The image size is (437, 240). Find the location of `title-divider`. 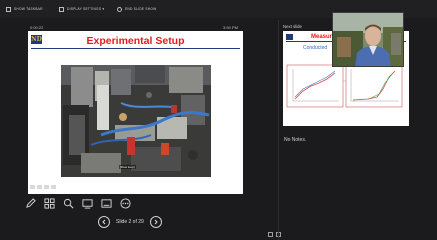

title-divider is located at coordinates (135, 49).